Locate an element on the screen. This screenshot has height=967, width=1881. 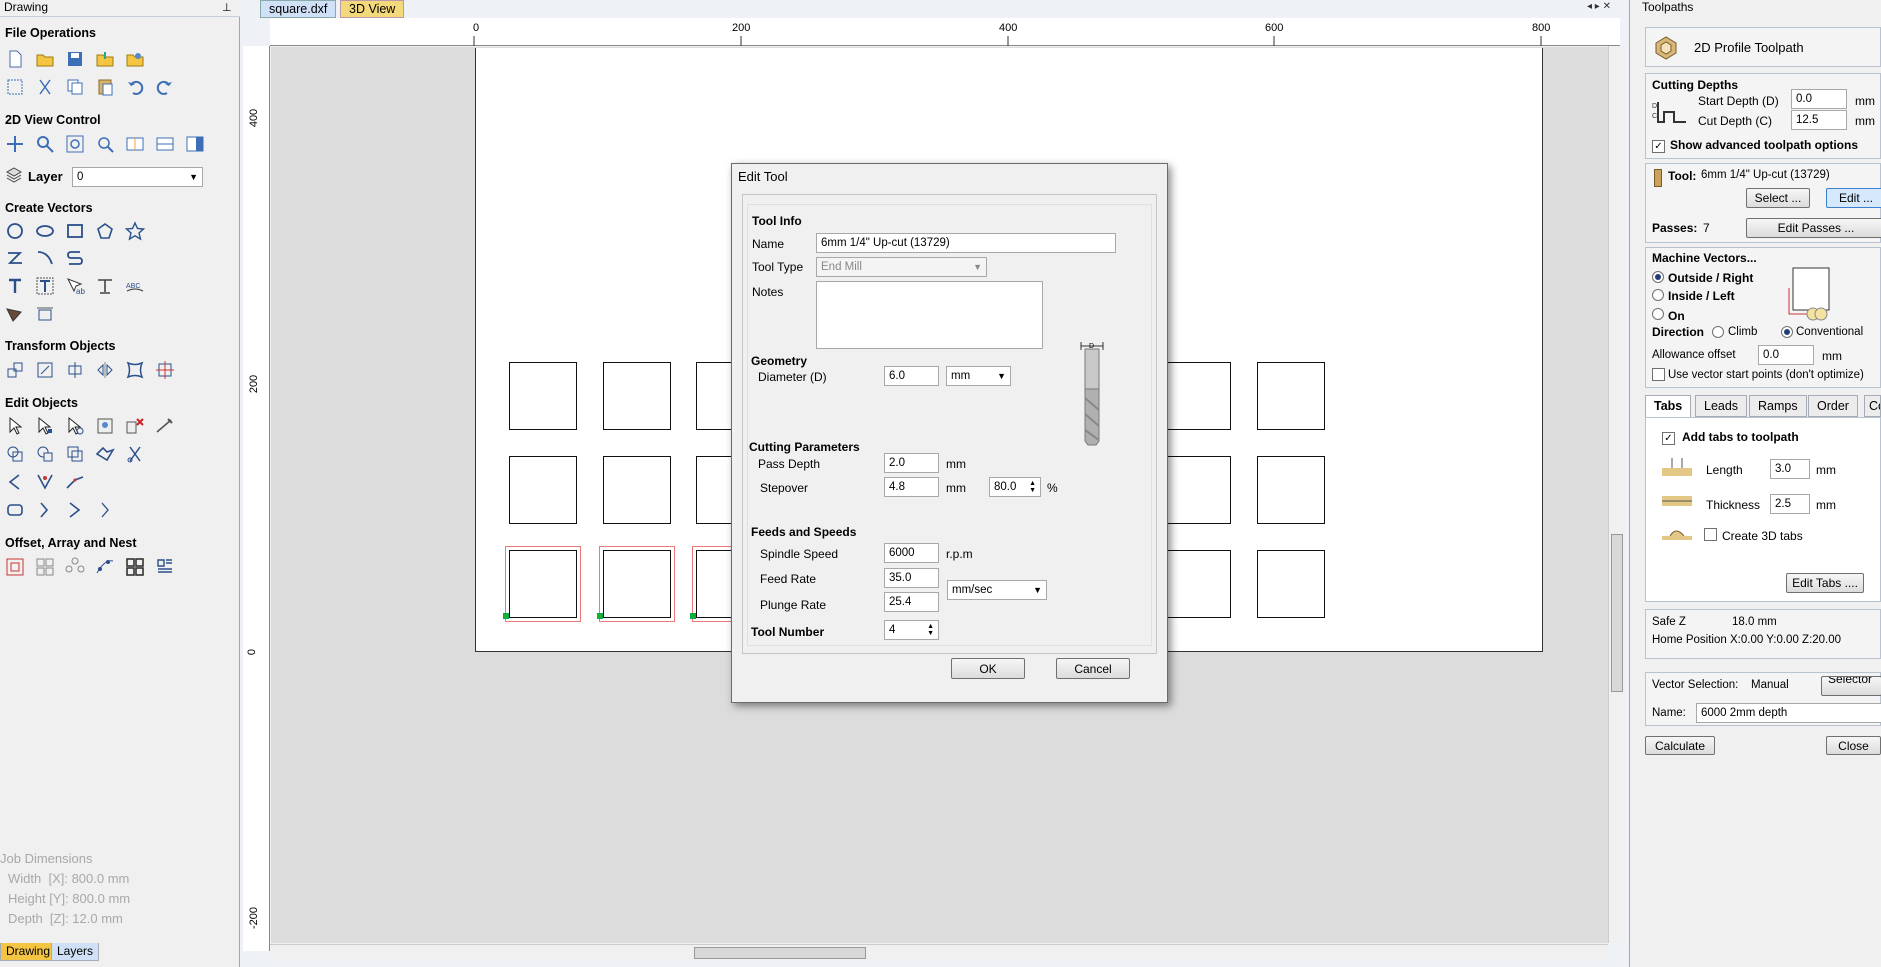
close-vector-icon is located at coordinates (45, 510).